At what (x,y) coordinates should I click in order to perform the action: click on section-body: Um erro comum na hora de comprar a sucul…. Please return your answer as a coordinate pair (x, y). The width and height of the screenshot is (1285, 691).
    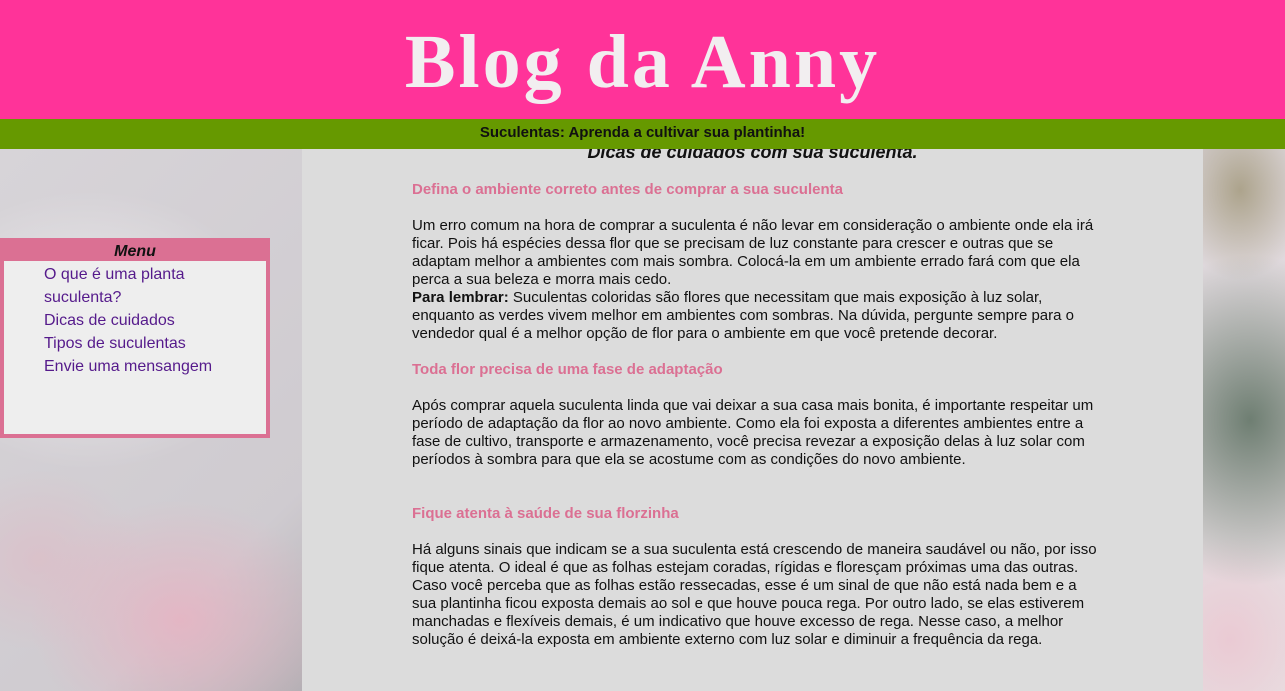
    Looking at the image, I should click on (754, 280).